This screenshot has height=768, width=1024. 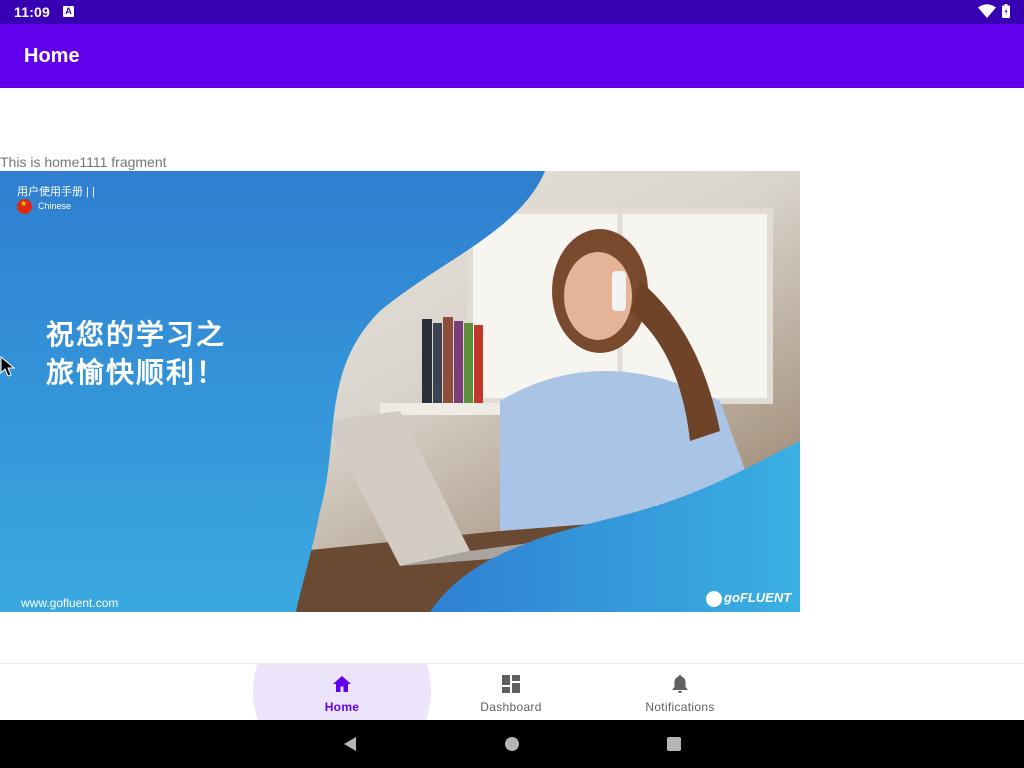 I want to click on status-bar: 11:09 A, so click(x=512, y=12).